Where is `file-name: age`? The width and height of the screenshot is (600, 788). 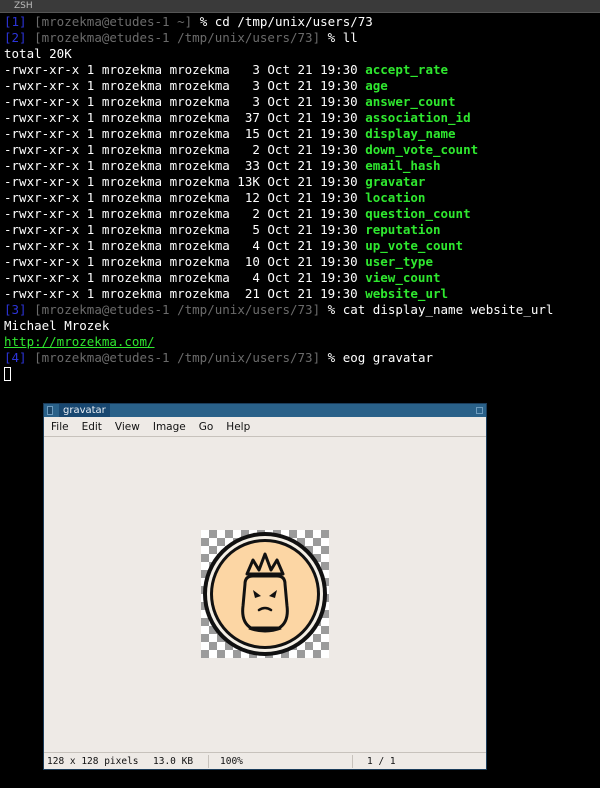 file-name: age is located at coordinates (376, 85).